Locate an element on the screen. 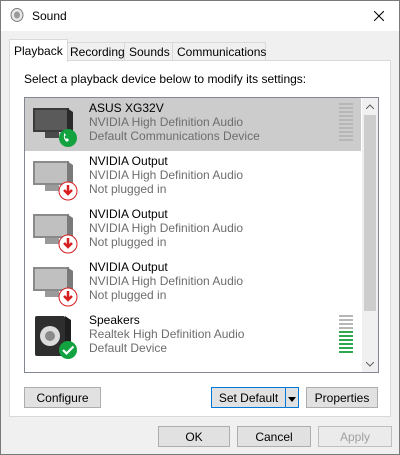 This screenshot has width=400, height=455. chevron-down-icon is located at coordinates (370, 364).